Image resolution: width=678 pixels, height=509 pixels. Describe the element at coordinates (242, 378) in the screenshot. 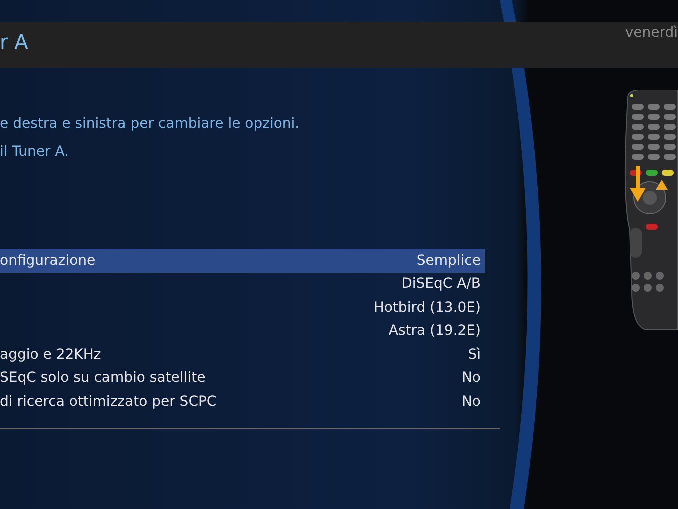

I see `setting-row: SEqC solo su cambio satellite No` at that location.